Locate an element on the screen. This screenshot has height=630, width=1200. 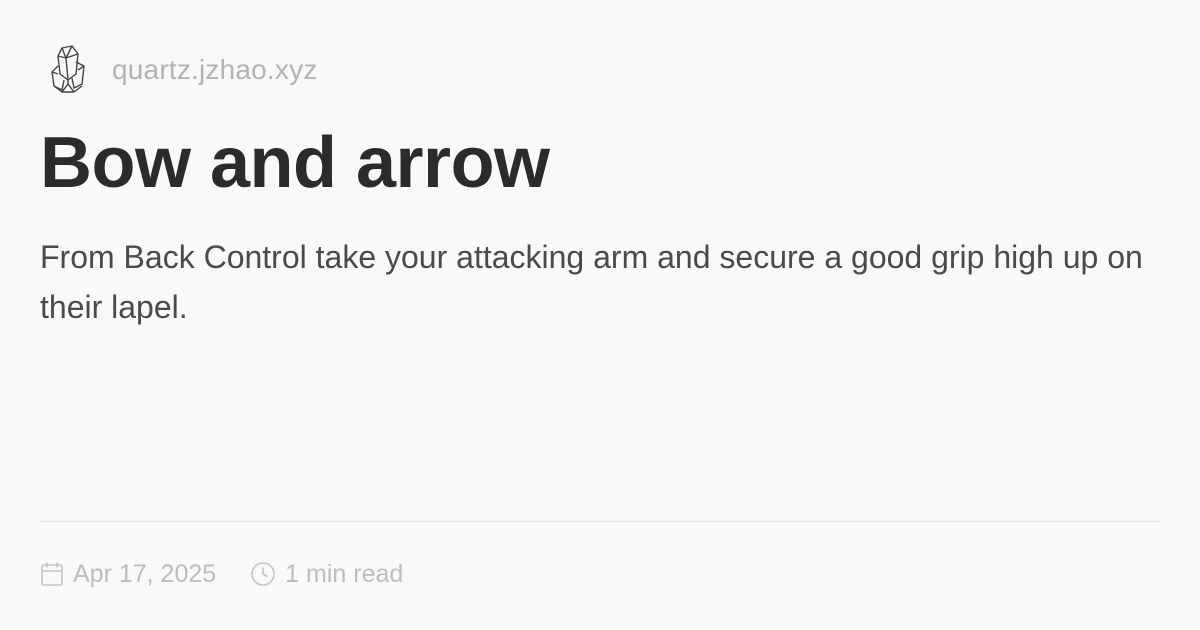
publish-date-text: Apr 17, 2025 is located at coordinates (145, 573).